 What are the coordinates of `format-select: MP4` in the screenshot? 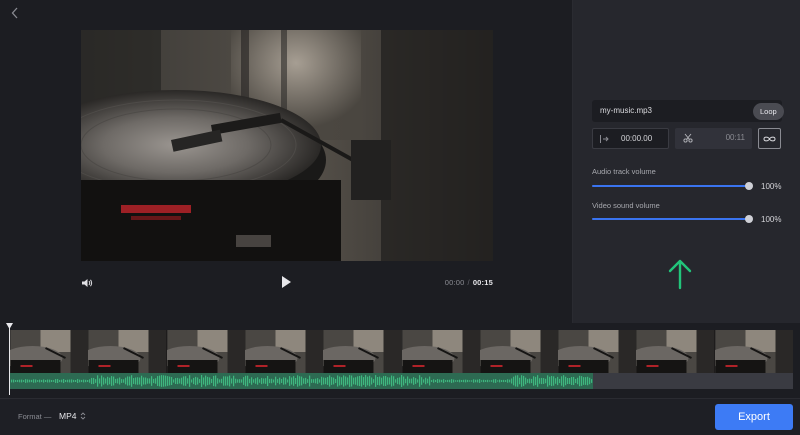 It's located at (67, 416).